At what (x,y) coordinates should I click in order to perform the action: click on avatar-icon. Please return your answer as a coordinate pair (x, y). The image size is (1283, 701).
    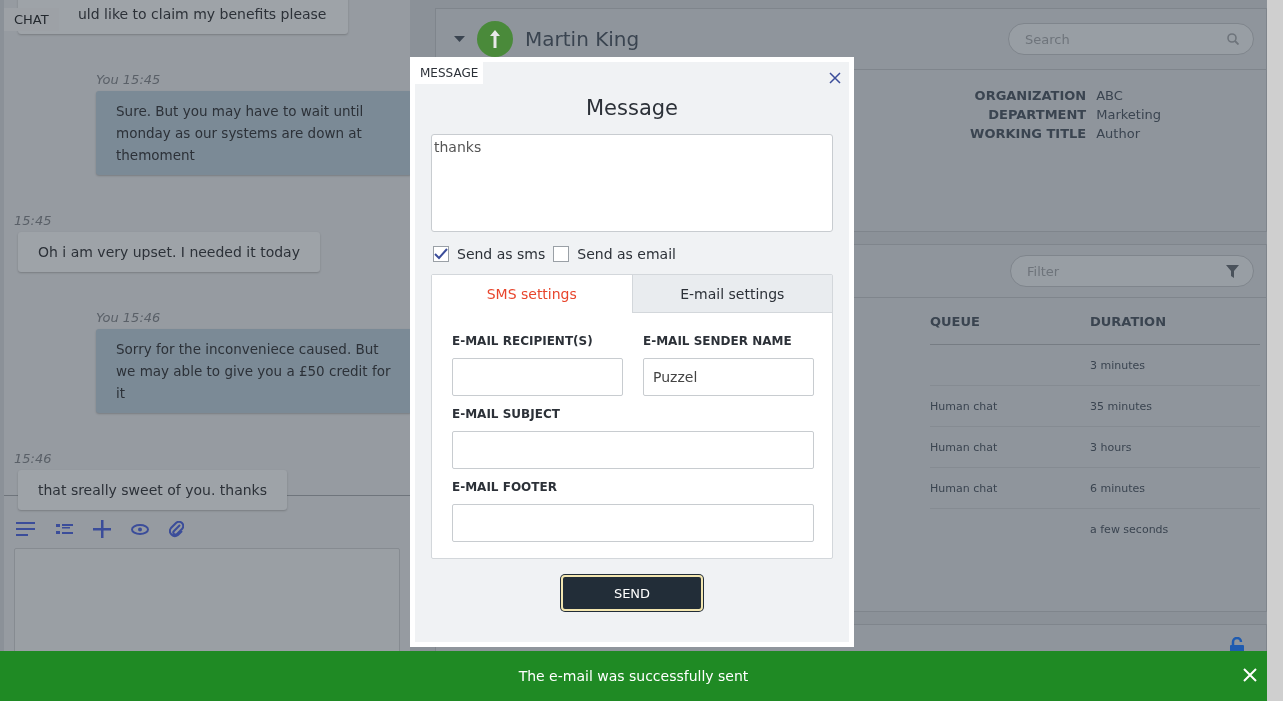
    Looking at the image, I should click on (495, 39).